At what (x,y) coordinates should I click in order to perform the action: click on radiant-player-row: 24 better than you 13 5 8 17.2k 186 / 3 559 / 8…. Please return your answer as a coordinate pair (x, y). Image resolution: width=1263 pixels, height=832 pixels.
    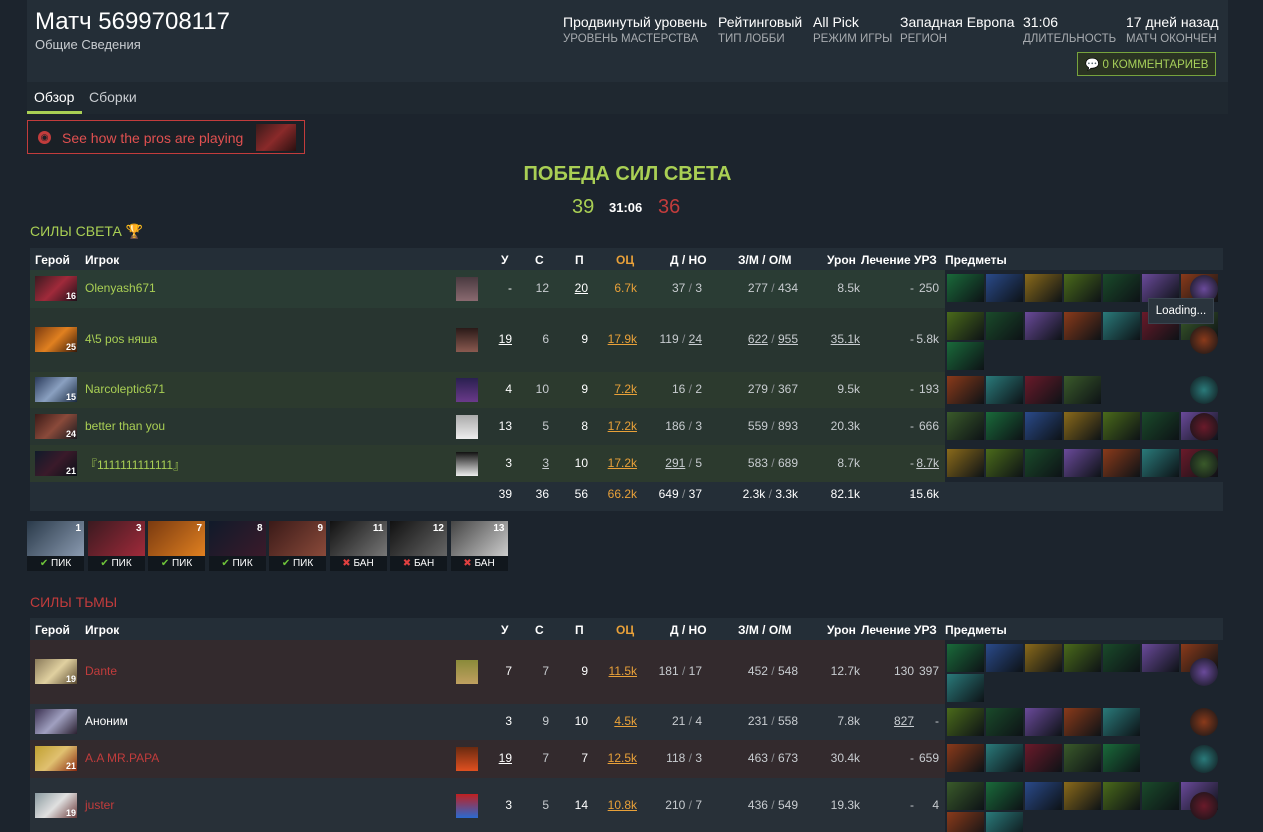
    Looking at the image, I should click on (626, 426).